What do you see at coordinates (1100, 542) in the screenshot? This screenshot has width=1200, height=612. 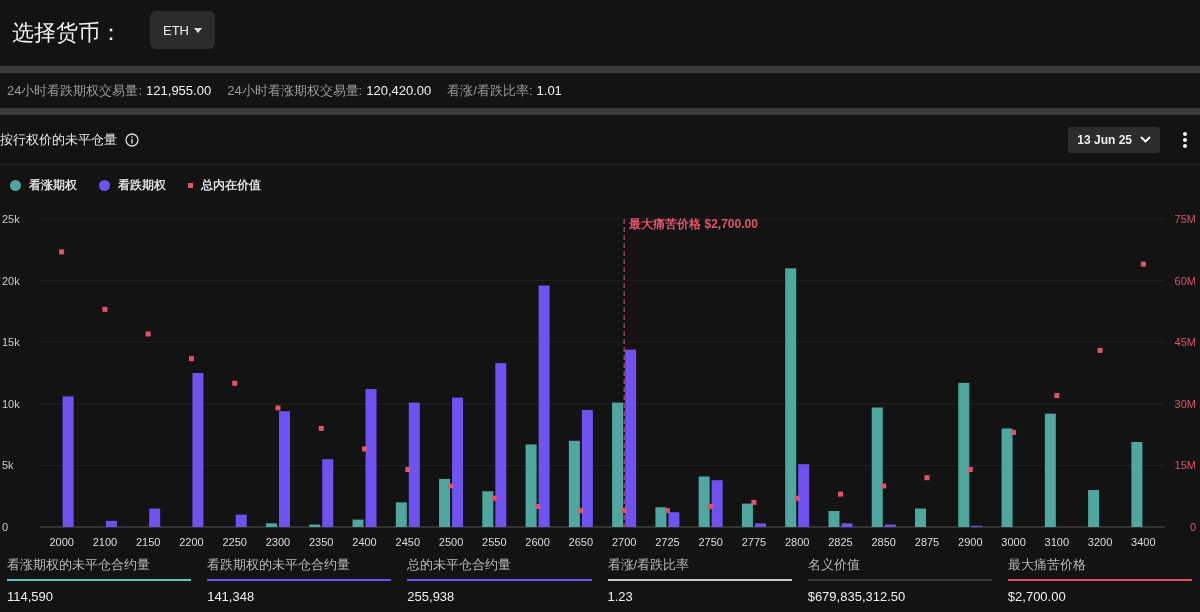 I see `axis-label: 3200` at bounding box center [1100, 542].